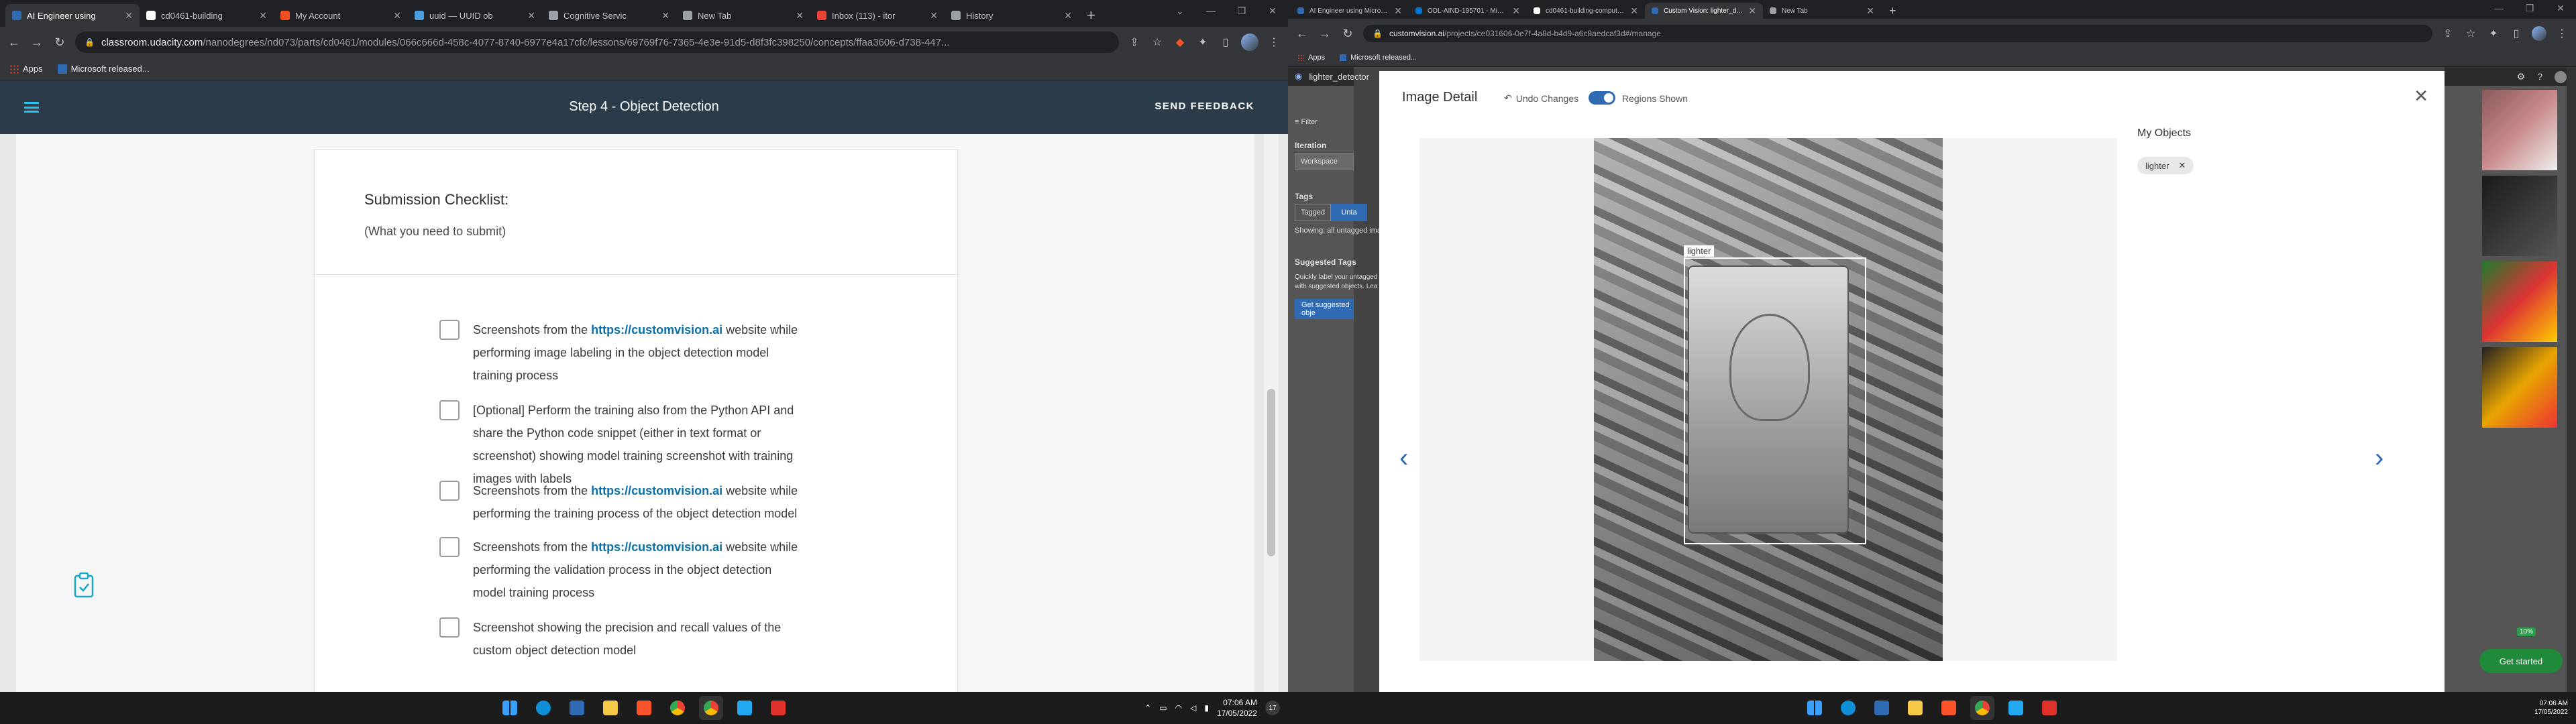 The width and height of the screenshot is (2576, 724). I want to click on extensions-icon: ✦, so click(1202, 42).